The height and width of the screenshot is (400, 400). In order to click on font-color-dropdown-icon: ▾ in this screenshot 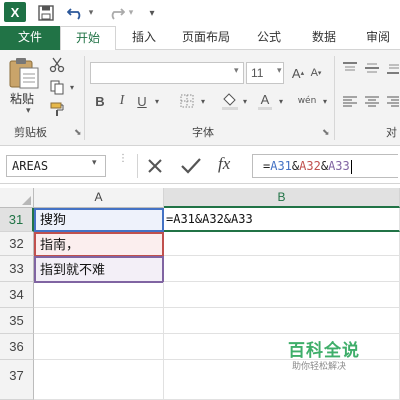, I will do `click(281, 101)`.